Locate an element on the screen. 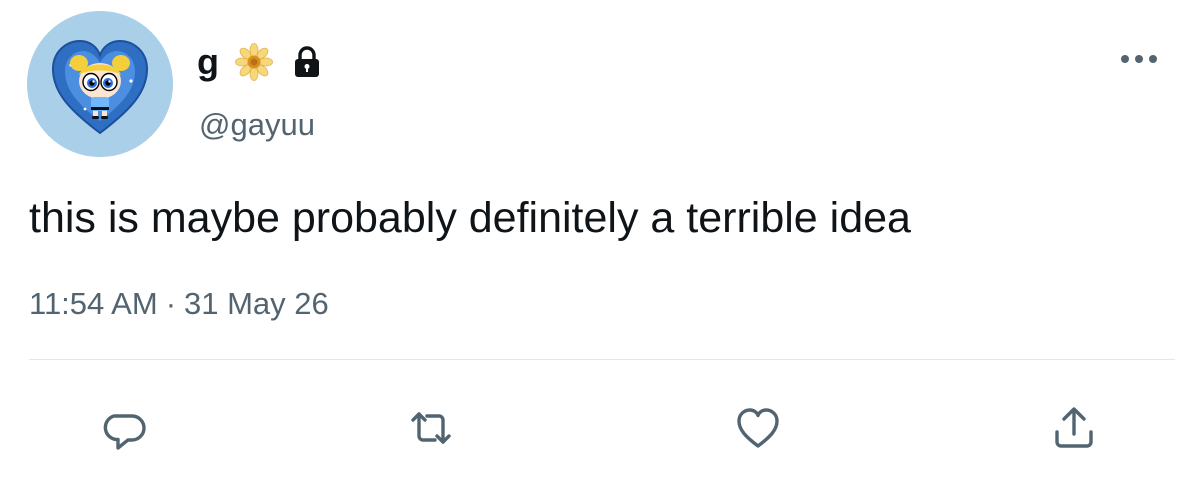  share-icon is located at coordinates (1074, 427).